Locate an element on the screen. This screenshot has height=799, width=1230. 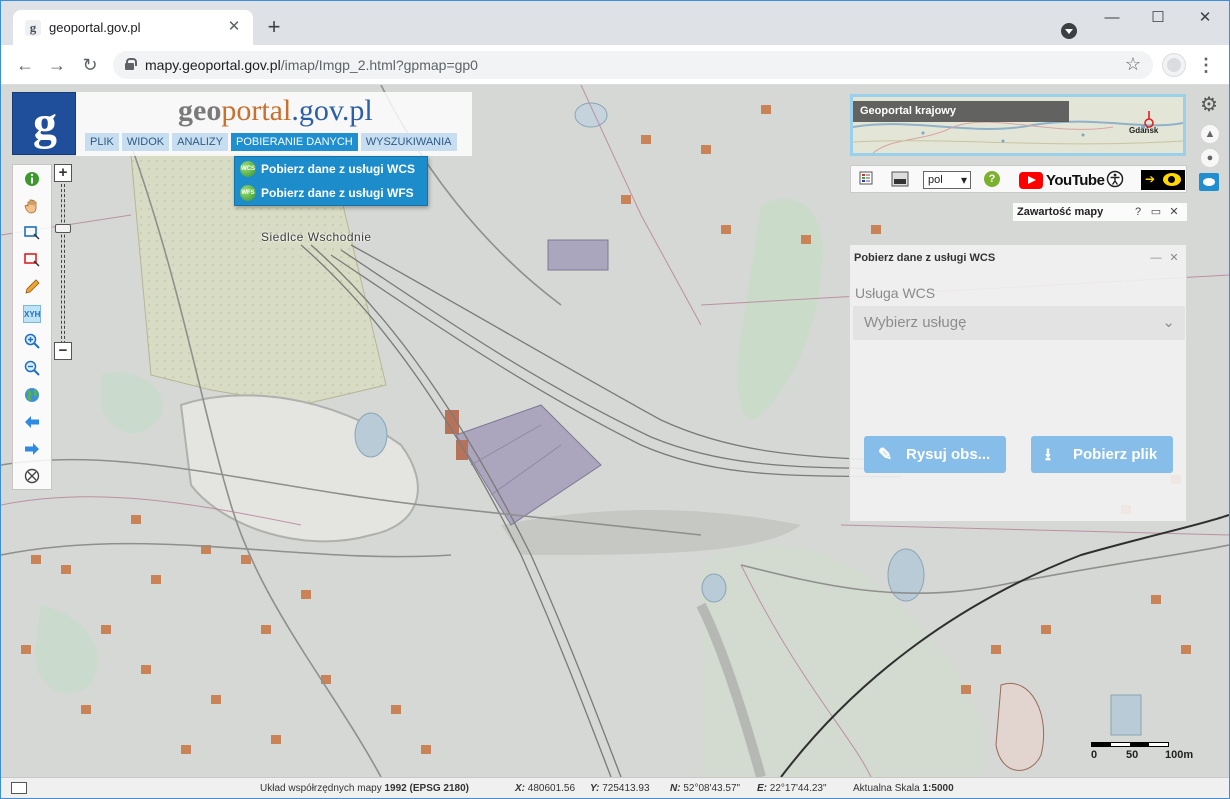
zoom-knob is located at coordinates (63, 228).